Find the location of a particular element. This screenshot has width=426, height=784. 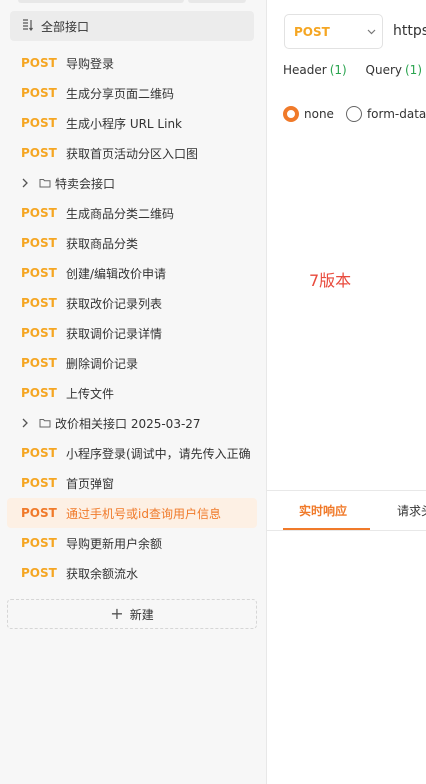

api-item: POST 删除调价记录 is located at coordinates (132, 363).